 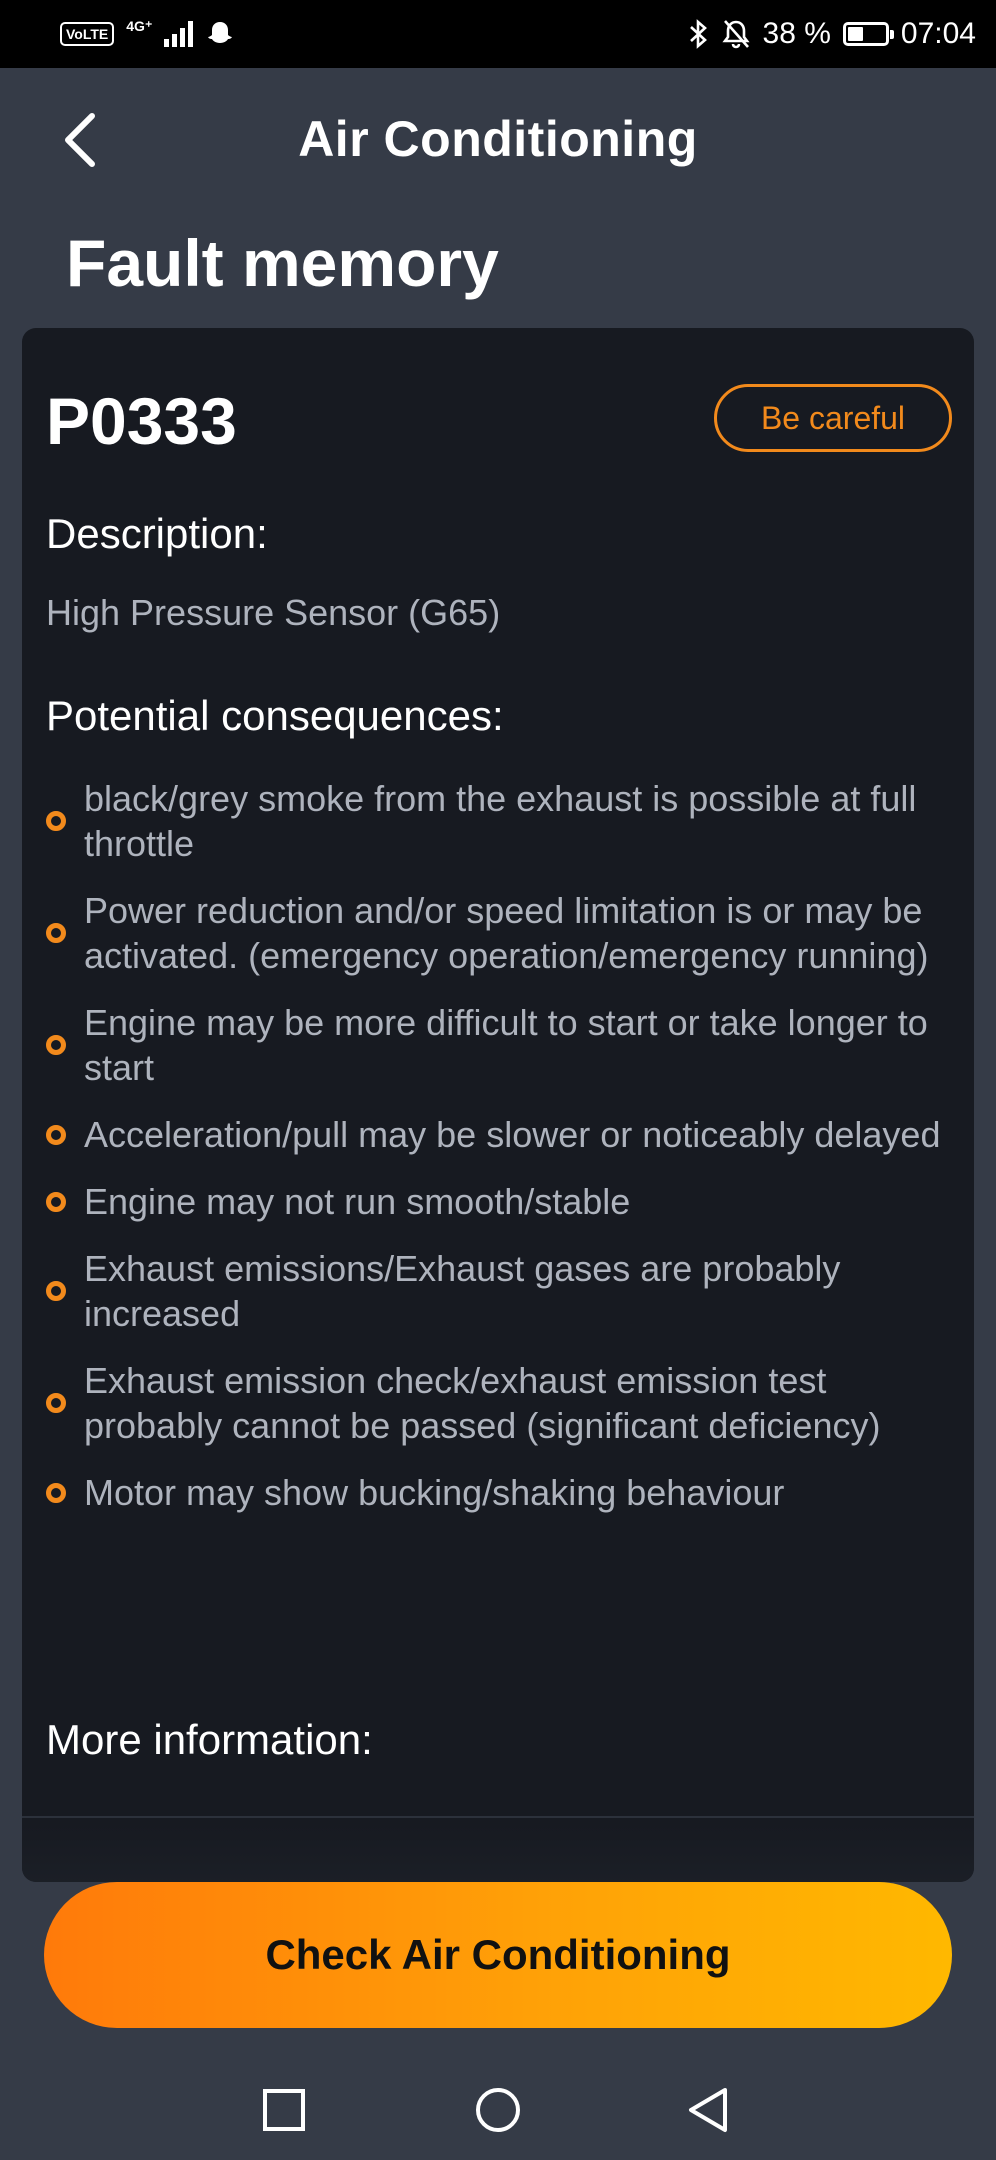 I want to click on status-bar: VoLTE 4G⁺ 38 % 07:04, so click(x=498, y=34).